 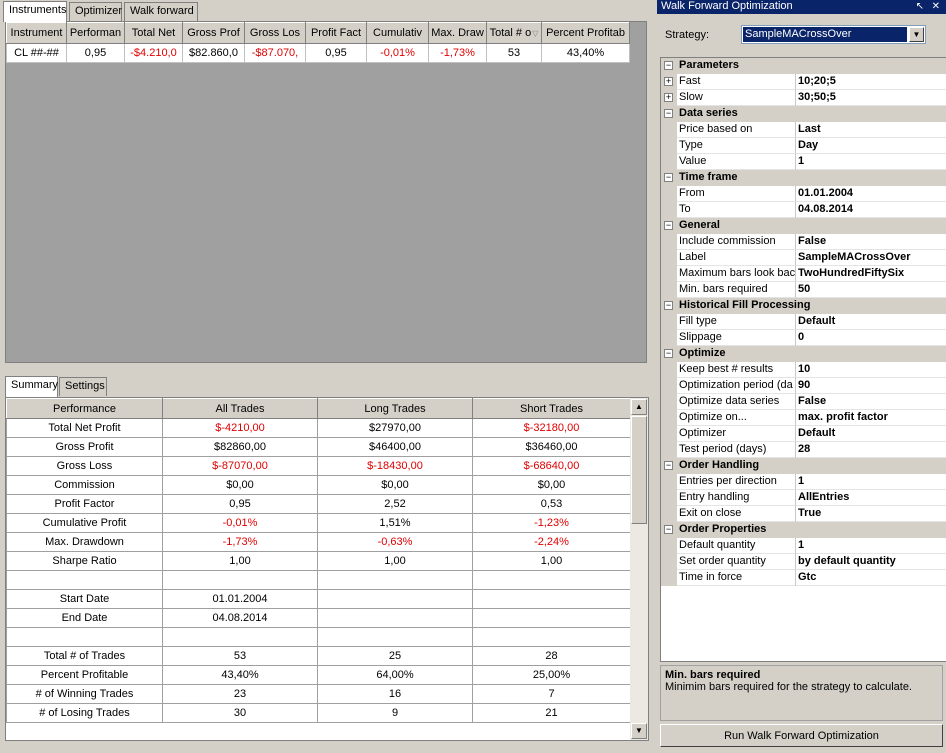 What do you see at coordinates (871, 146) in the screenshot?
I see `property-value: Day` at bounding box center [871, 146].